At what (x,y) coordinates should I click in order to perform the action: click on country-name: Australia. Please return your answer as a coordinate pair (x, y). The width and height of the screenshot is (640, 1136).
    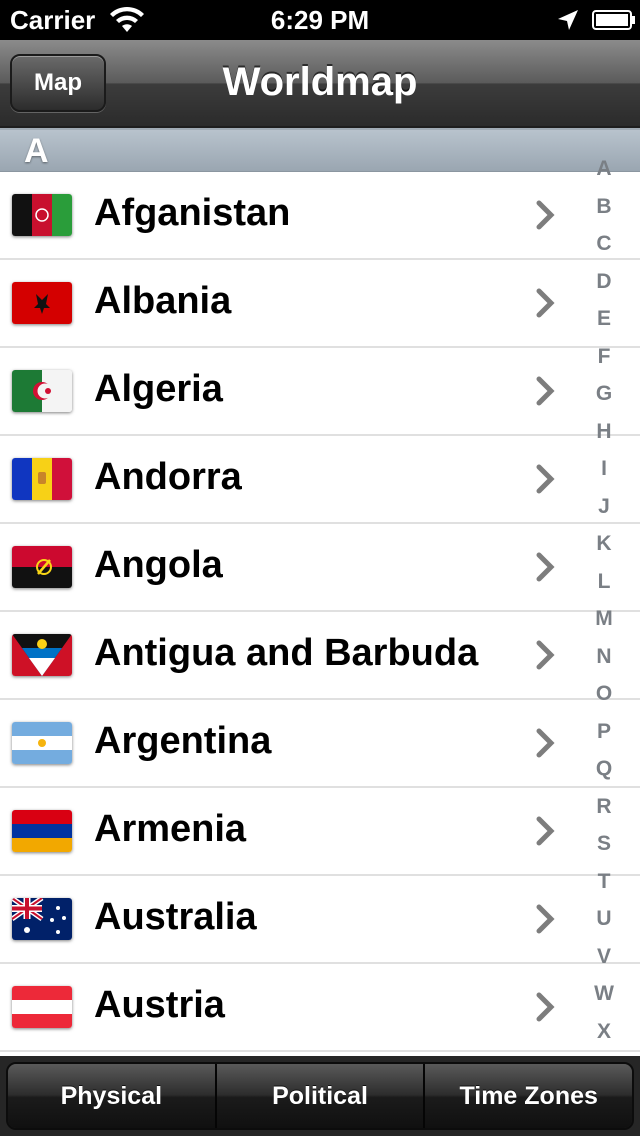
    Looking at the image, I should click on (175, 917).